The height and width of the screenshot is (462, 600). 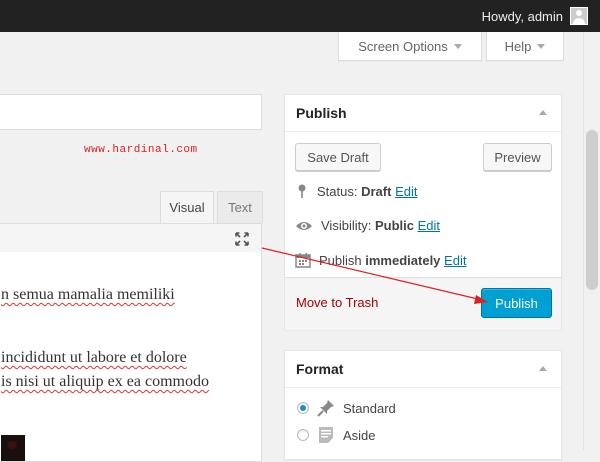 I want to click on preview-label: Preview, so click(x=517, y=157).